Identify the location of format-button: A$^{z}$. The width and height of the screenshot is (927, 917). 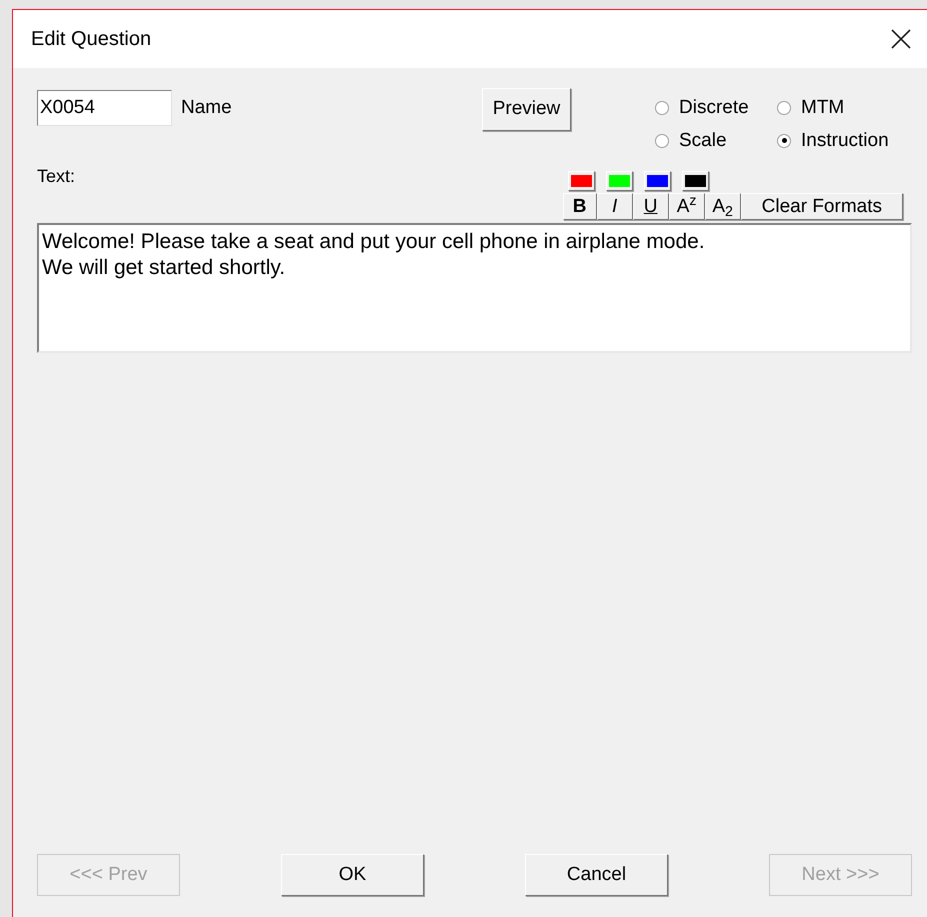
(686, 206).